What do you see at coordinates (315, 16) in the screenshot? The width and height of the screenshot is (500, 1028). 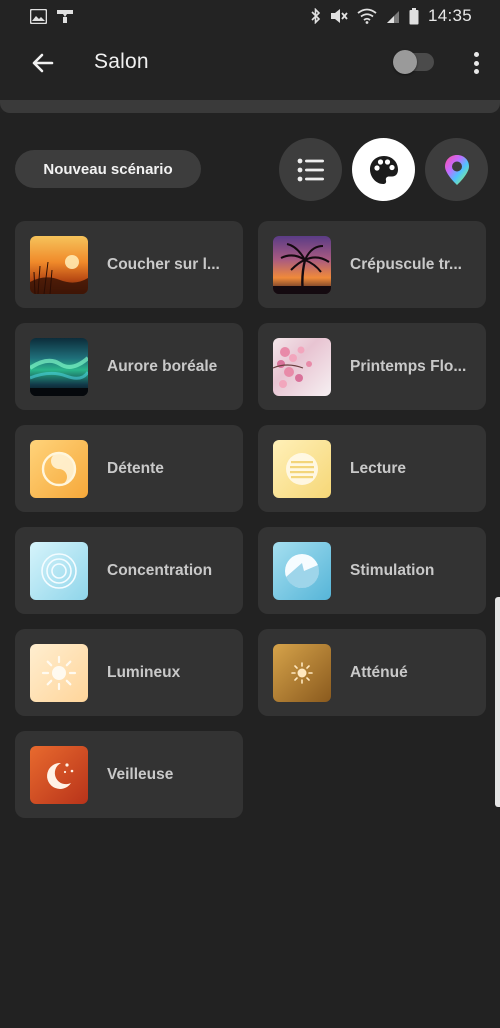 I see `bluetooth-icon` at bounding box center [315, 16].